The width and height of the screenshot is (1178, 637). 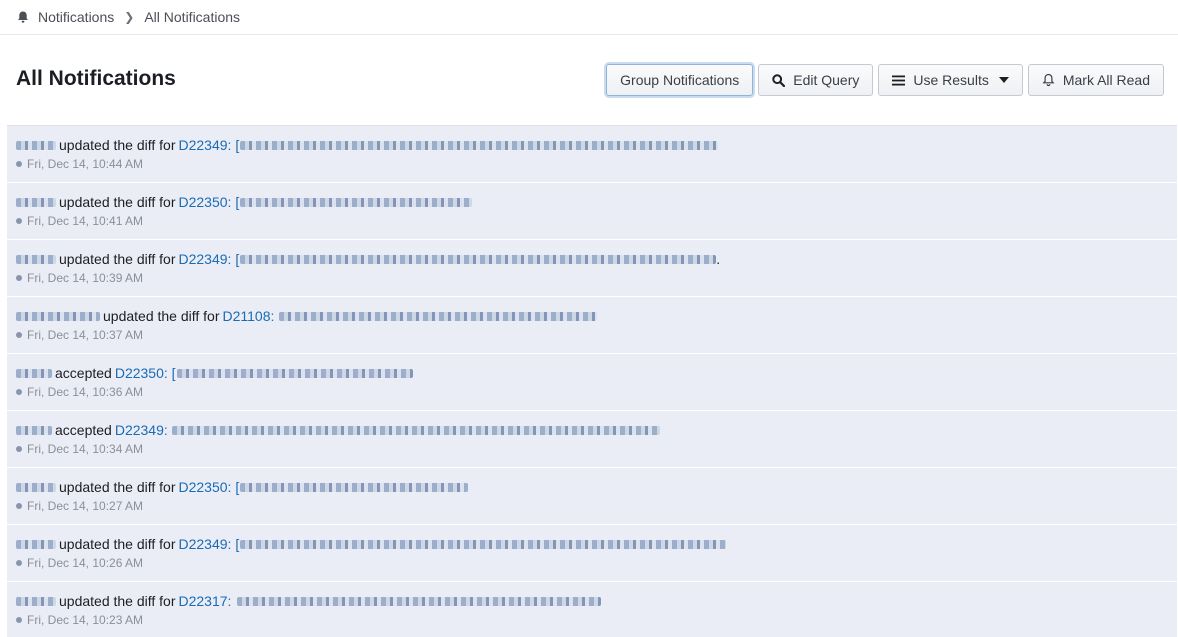 What do you see at coordinates (1106, 80) in the screenshot?
I see `mark-all-read-label: Mark All Read` at bounding box center [1106, 80].